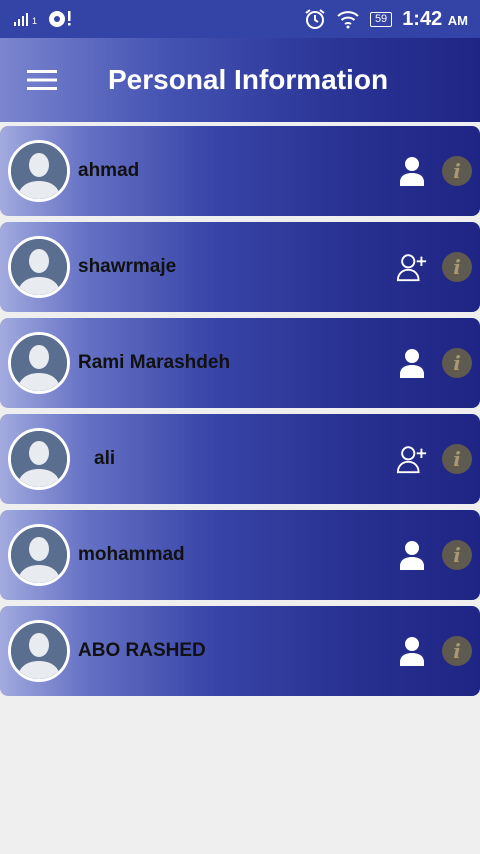 The width and height of the screenshot is (480, 854). I want to click on contact-name: ahmad, so click(109, 170).